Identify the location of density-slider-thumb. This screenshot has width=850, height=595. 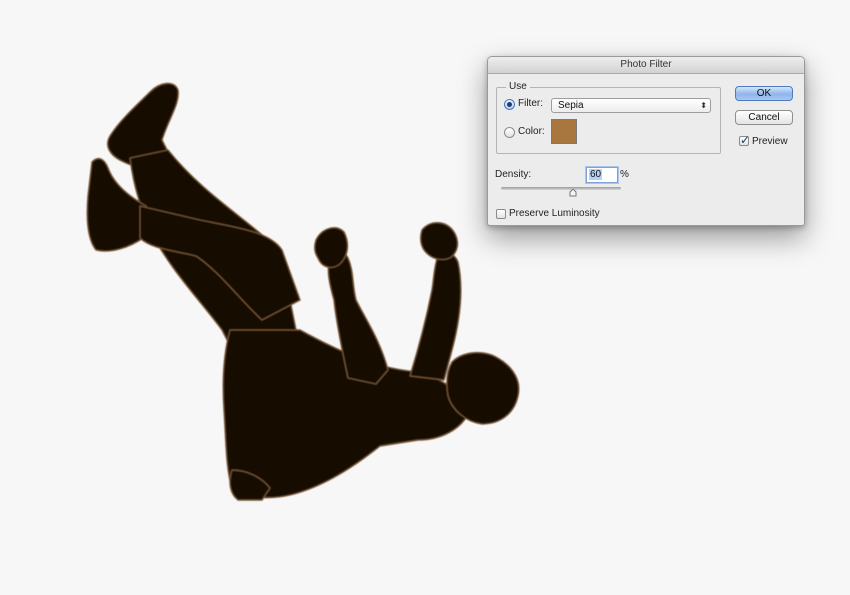
(573, 193).